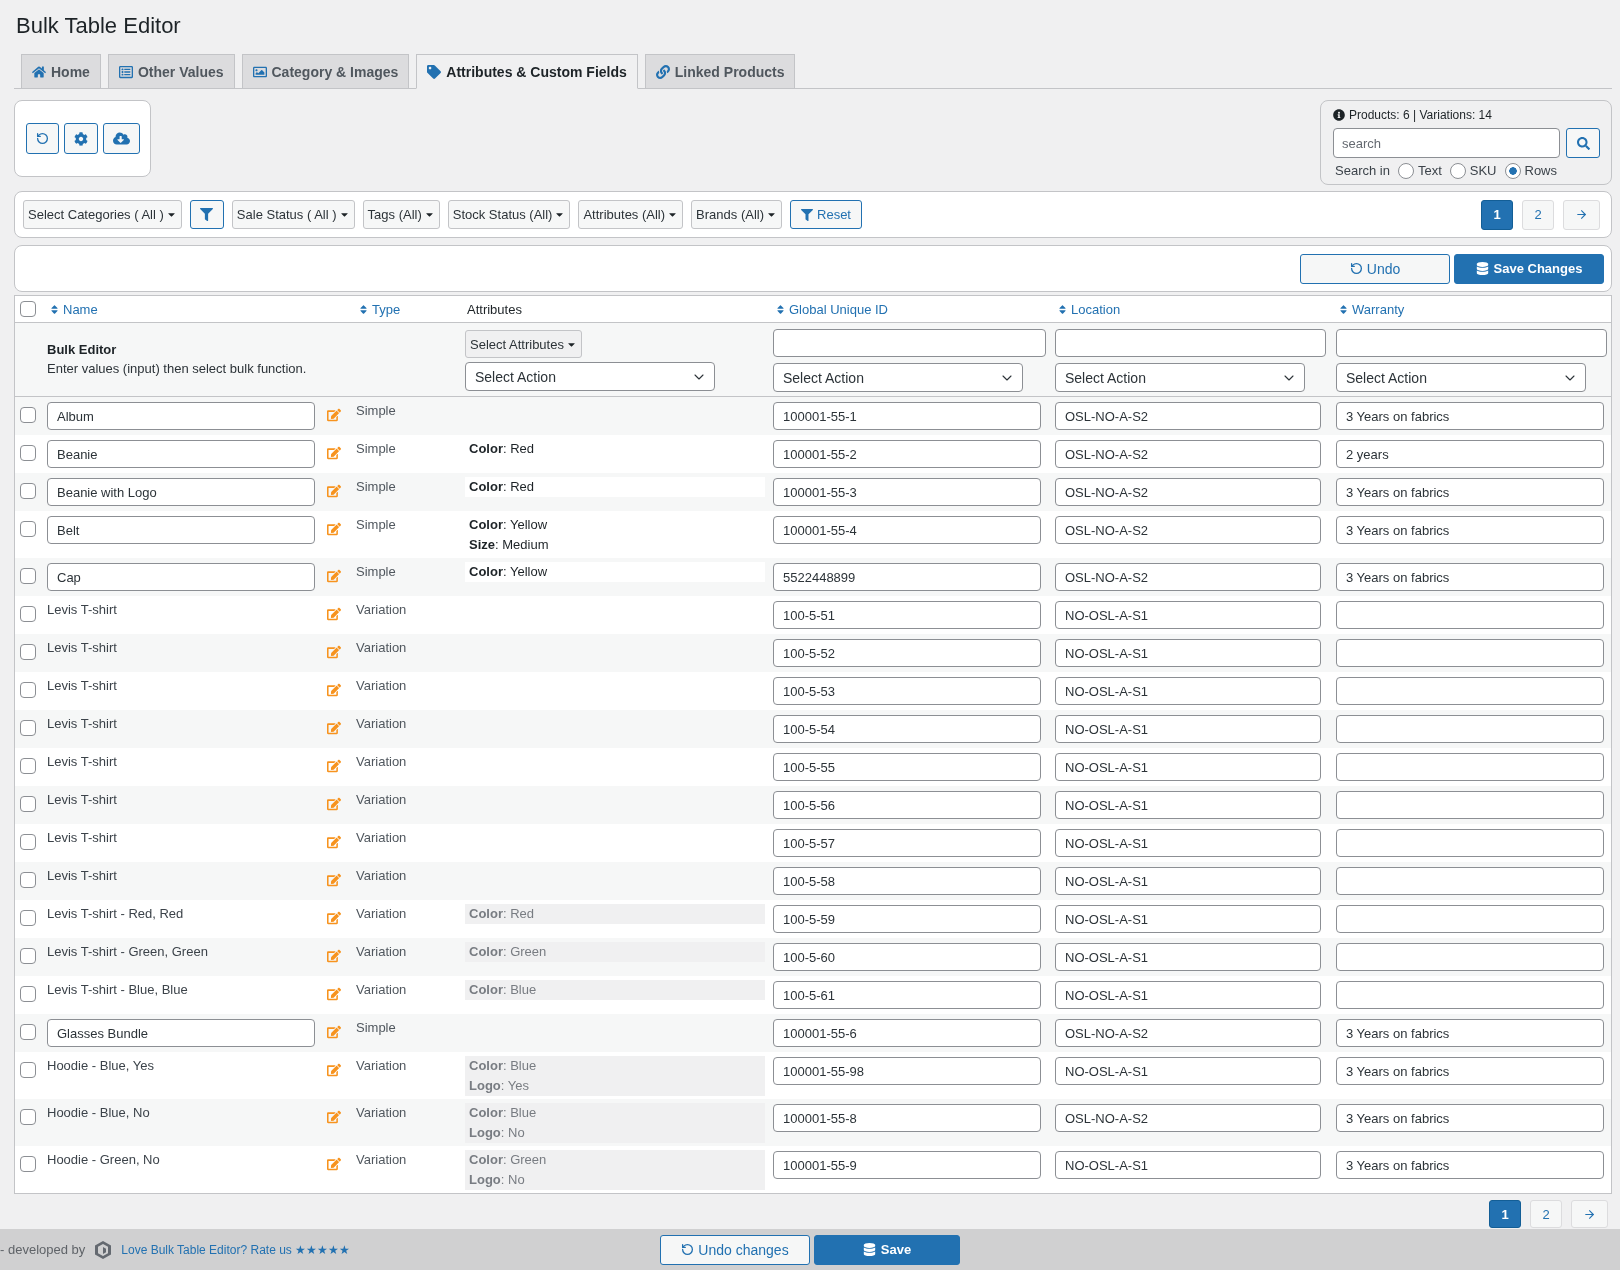  Describe the element at coordinates (907, 1118) in the screenshot. I see `global-id-field: 100001-55-8` at that location.